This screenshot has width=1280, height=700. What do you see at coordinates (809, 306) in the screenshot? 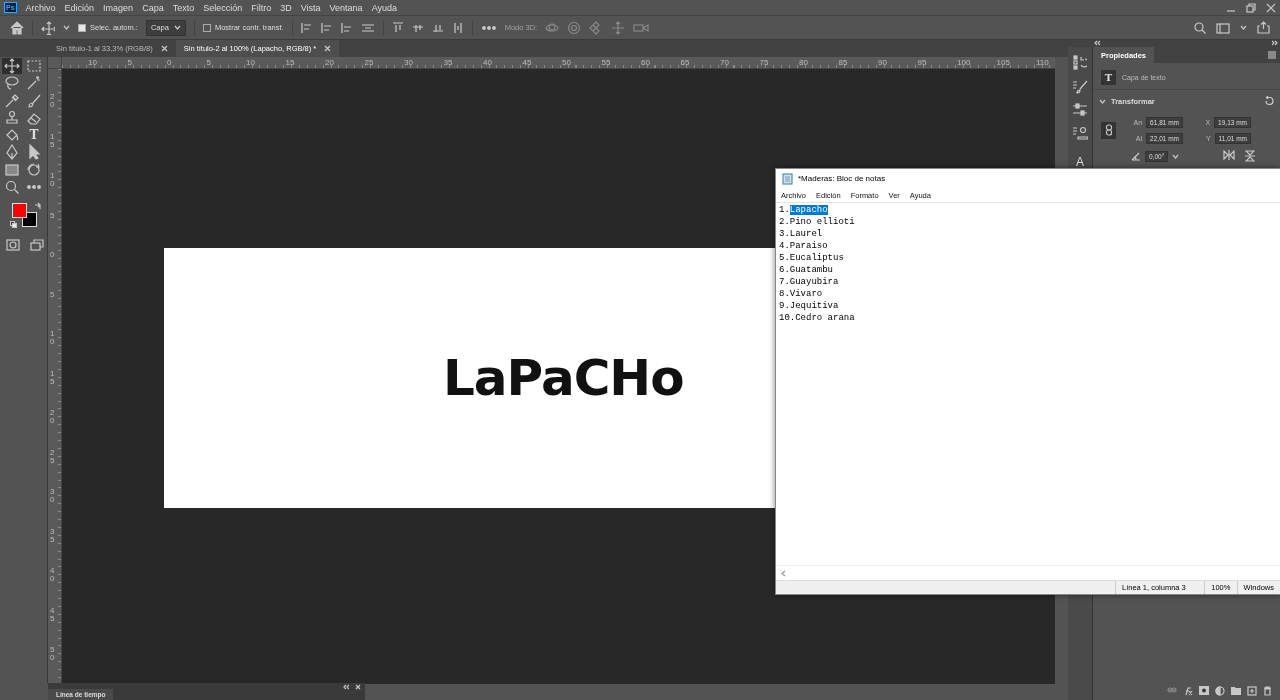
I see `text-line: 9.Jequitiva` at bounding box center [809, 306].